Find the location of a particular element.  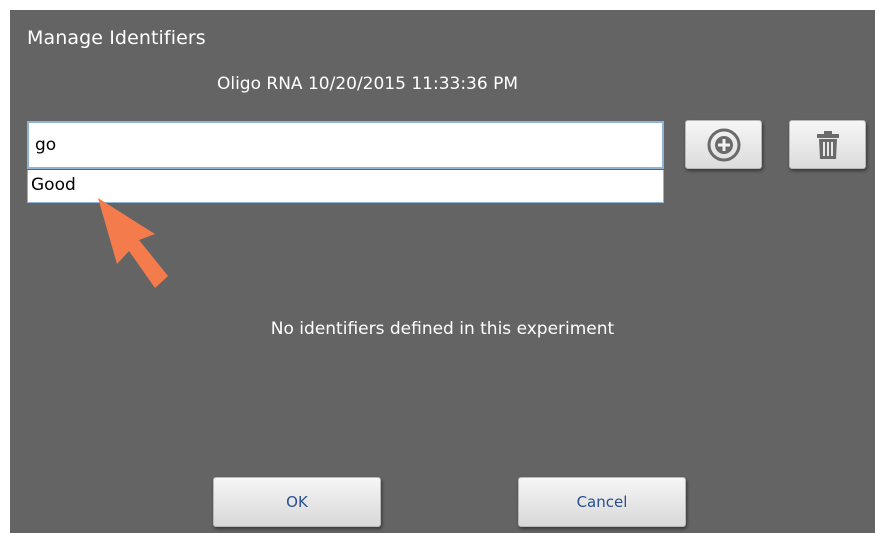

autocomplete-option: Good is located at coordinates (53, 185).